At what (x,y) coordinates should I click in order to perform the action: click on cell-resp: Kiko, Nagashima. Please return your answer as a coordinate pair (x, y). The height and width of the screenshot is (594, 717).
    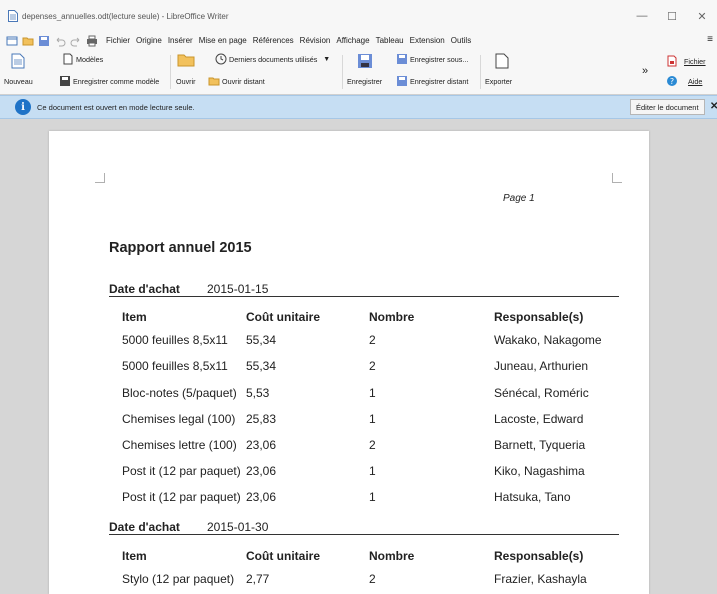
    Looking at the image, I should click on (539, 471).